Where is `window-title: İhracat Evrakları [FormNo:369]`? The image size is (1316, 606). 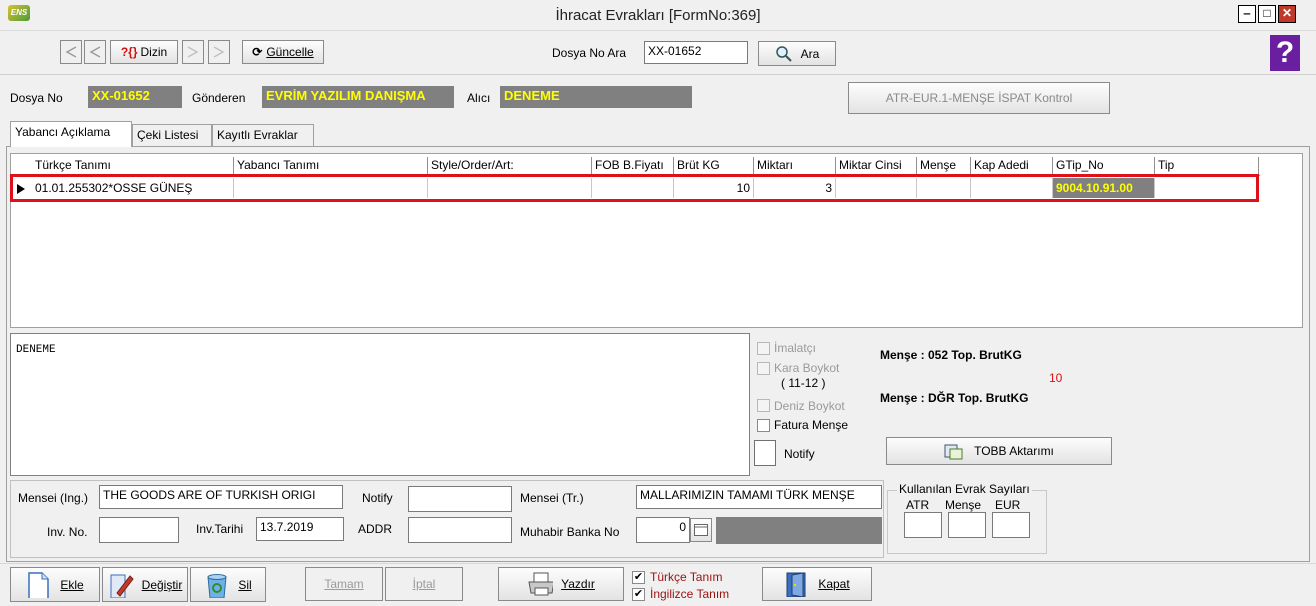 window-title: İhracat Evrakları [FormNo:369] is located at coordinates (658, 15).